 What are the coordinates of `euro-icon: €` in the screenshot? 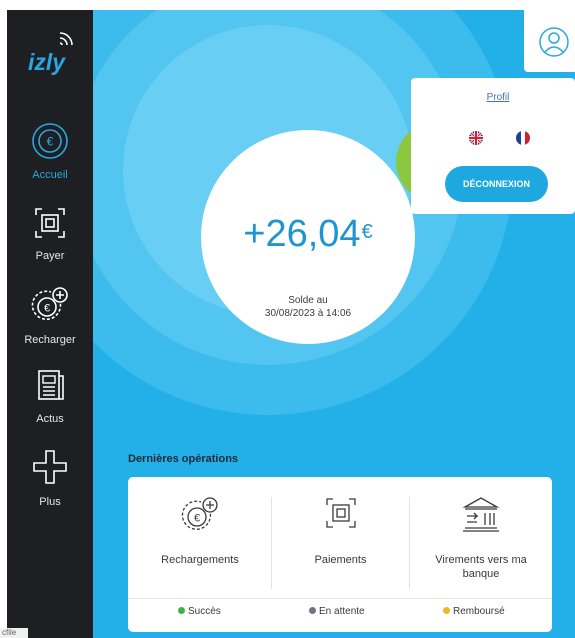 It's located at (50, 143).